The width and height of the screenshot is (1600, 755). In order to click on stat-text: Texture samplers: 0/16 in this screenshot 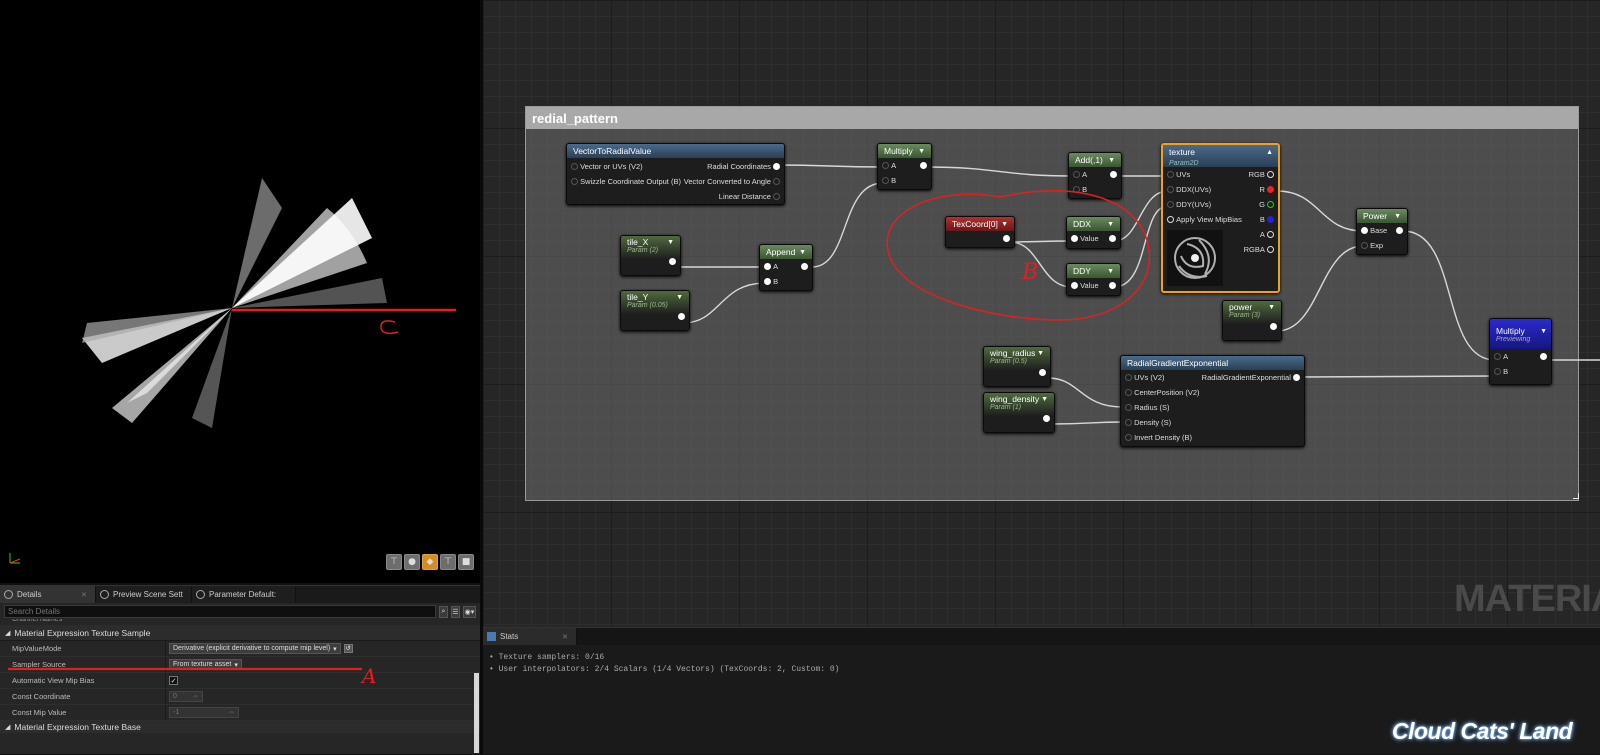, I will do `click(551, 657)`.